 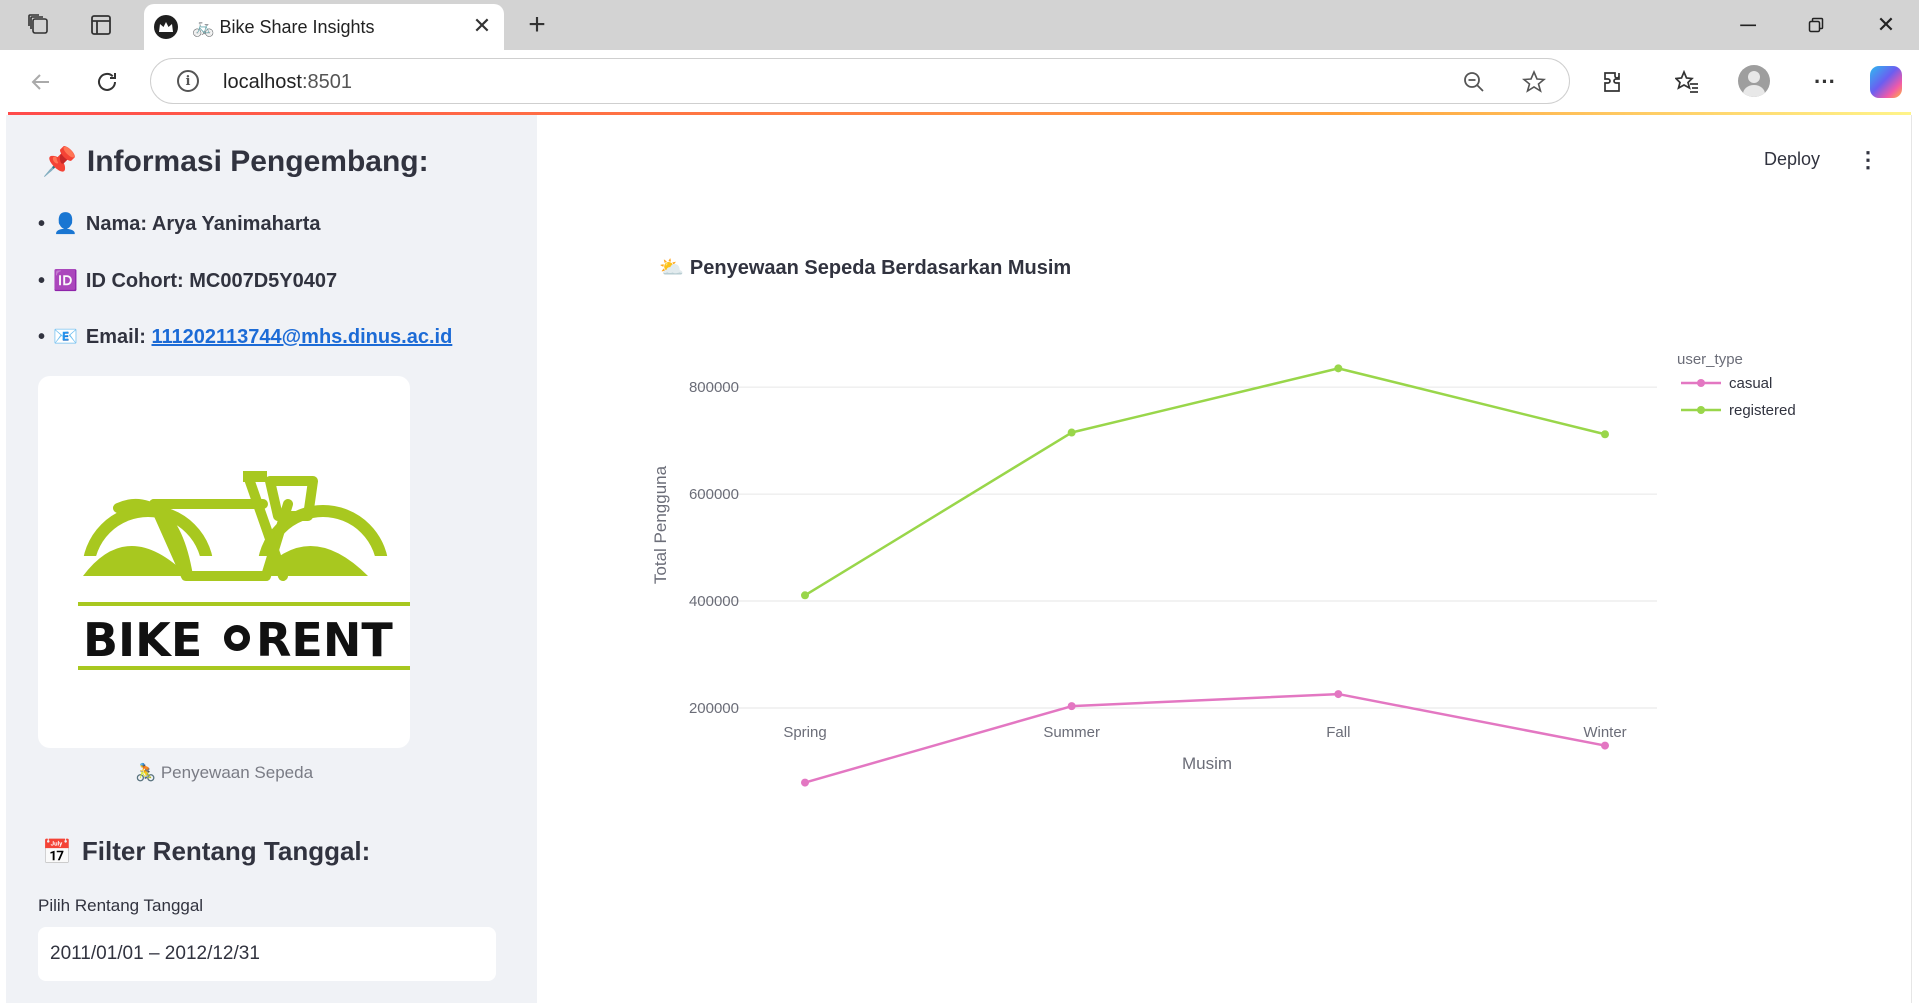 What do you see at coordinates (57, 852) in the screenshot?
I see `calendar-icon: 📅` at bounding box center [57, 852].